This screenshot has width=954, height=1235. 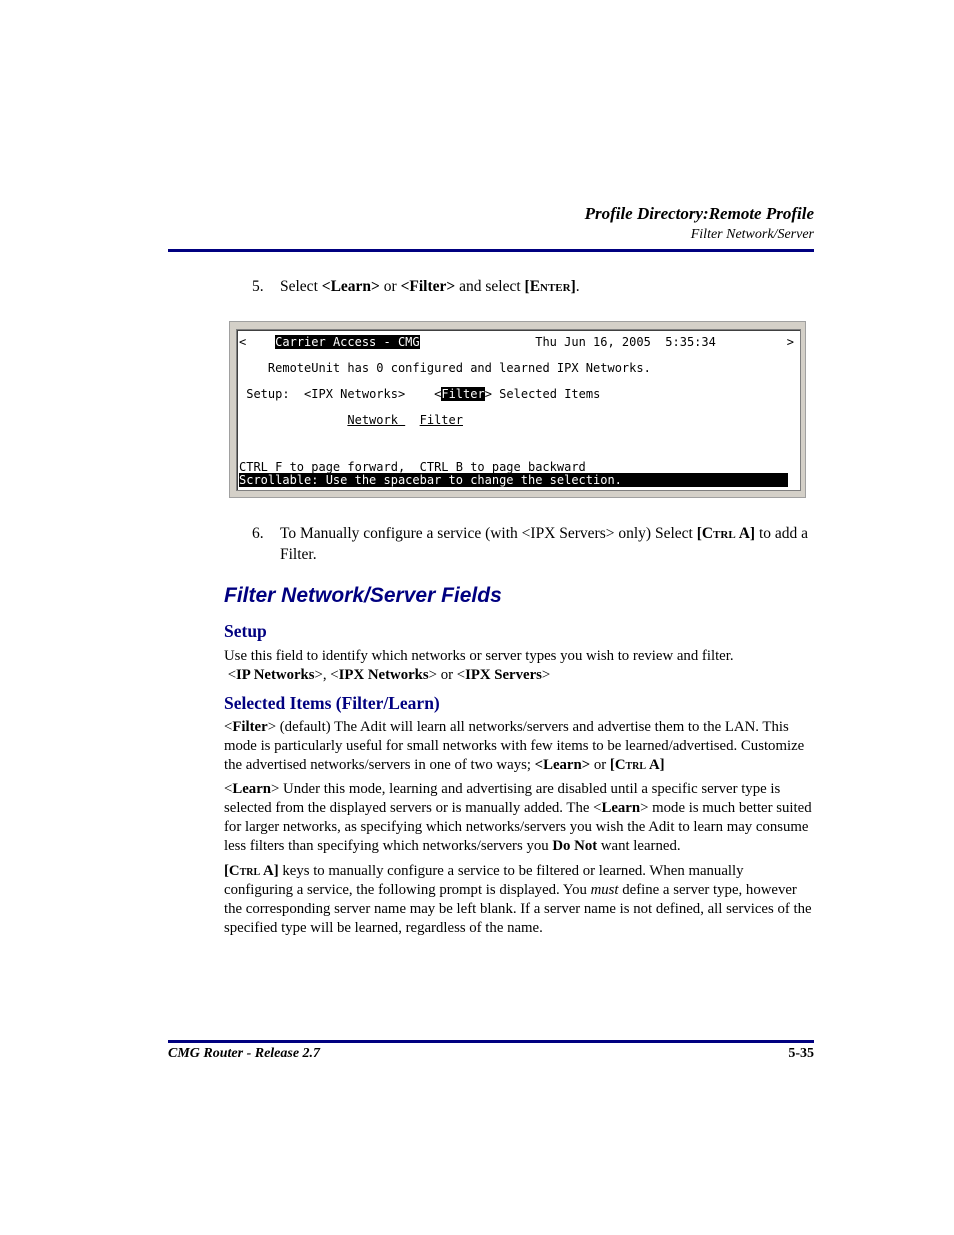 What do you see at coordinates (604, 890) in the screenshot?
I see `must-emphasis: must` at bounding box center [604, 890].